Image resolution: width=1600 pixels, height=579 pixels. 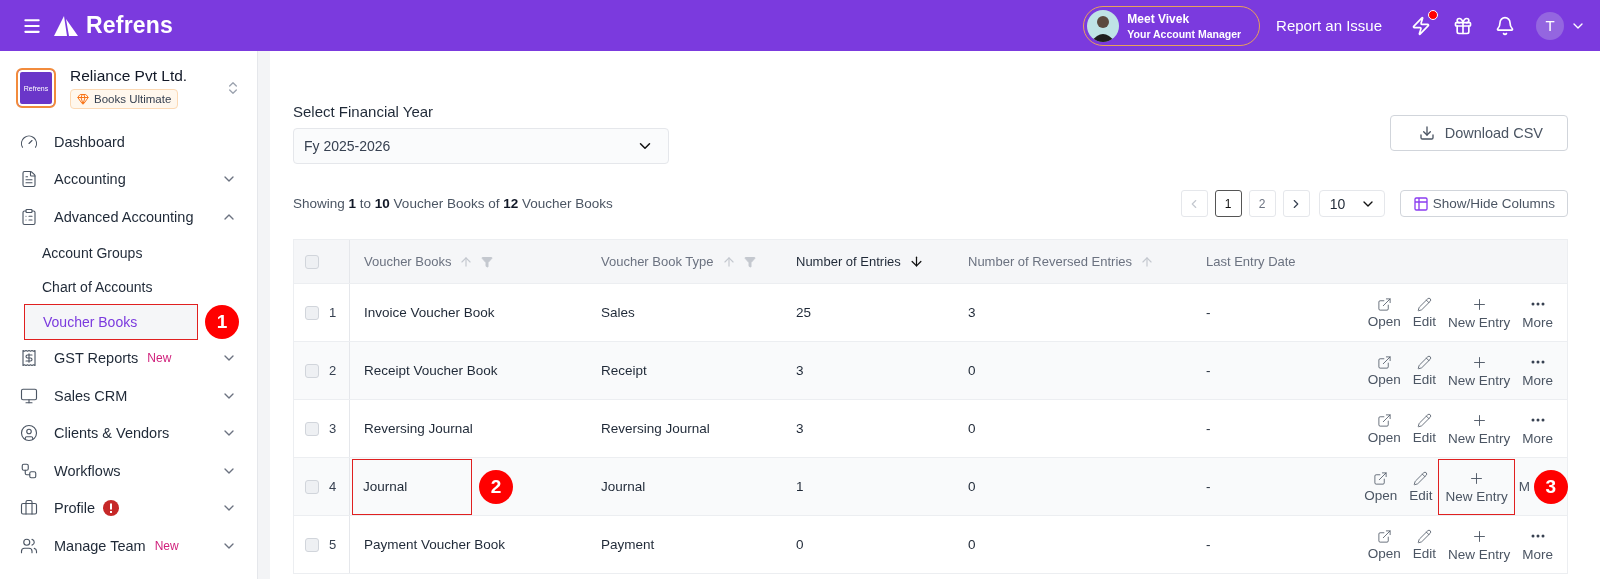 What do you see at coordinates (29, 545) in the screenshot?
I see `people-icon` at bounding box center [29, 545].